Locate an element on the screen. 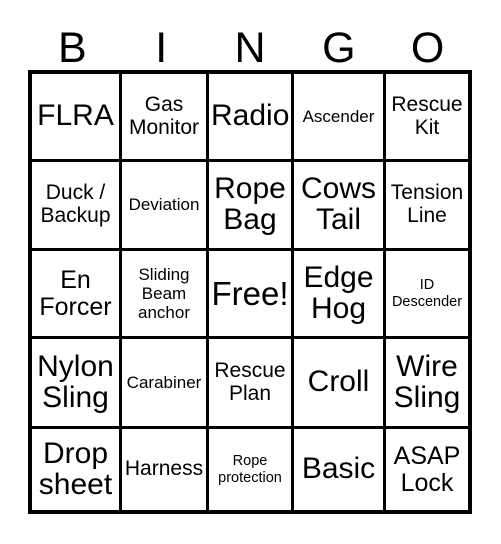 Image resolution: width=501 pixels, height=544 pixels. bingo-cell-label: Free! is located at coordinates (250, 293).